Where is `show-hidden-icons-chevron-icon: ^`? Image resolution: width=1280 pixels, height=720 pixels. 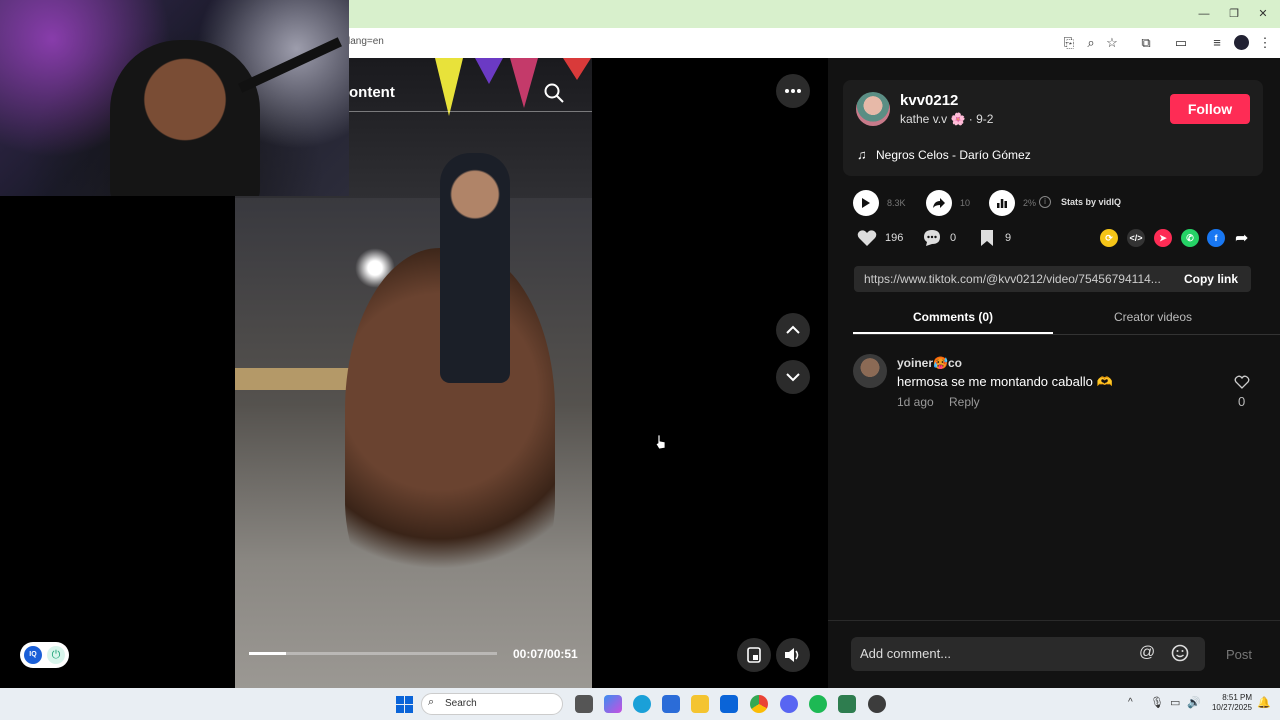 show-hidden-icons-chevron-icon: ^ is located at coordinates (1130, 702).